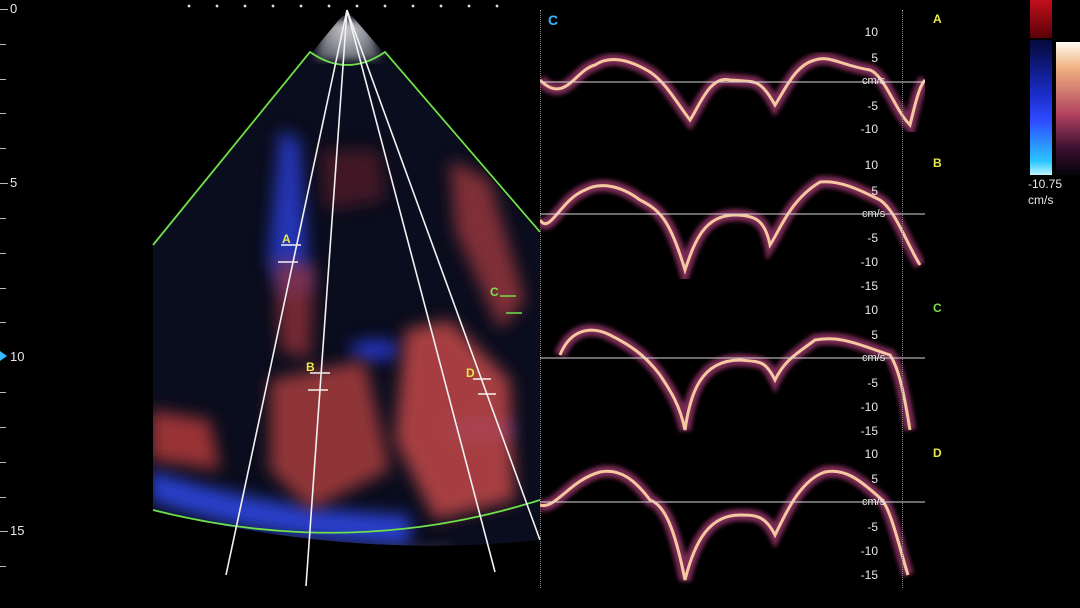  I want to click on trace-d-tick-minus15: -15, so click(869, 575).